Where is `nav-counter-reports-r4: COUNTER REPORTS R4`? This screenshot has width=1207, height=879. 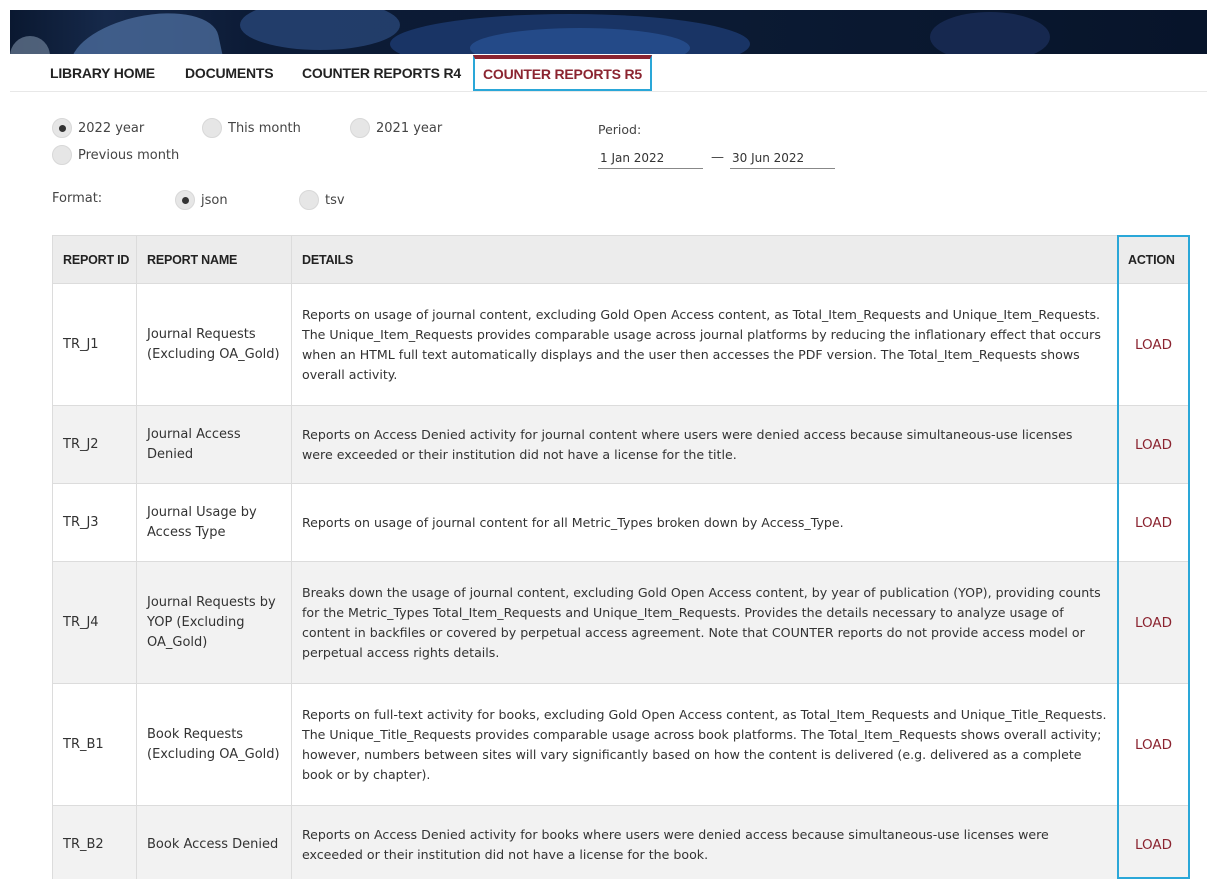
nav-counter-reports-r4: COUNTER REPORTS R4 is located at coordinates (381, 73).